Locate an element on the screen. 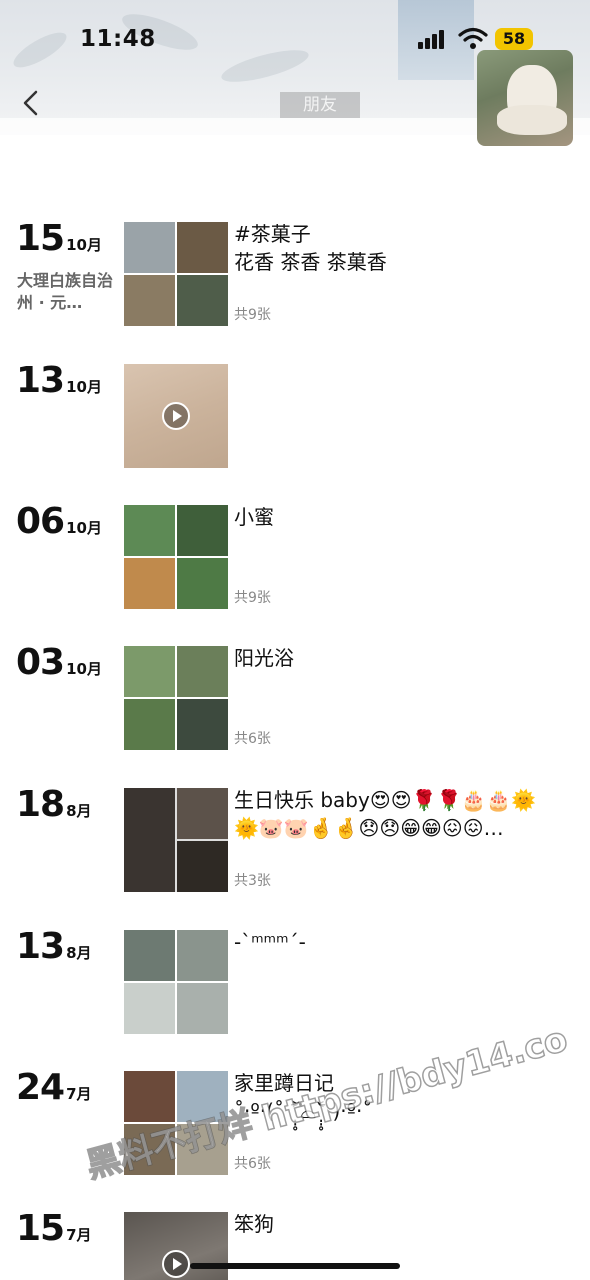  entry-caption: 阳光浴 is located at coordinates (264, 658).